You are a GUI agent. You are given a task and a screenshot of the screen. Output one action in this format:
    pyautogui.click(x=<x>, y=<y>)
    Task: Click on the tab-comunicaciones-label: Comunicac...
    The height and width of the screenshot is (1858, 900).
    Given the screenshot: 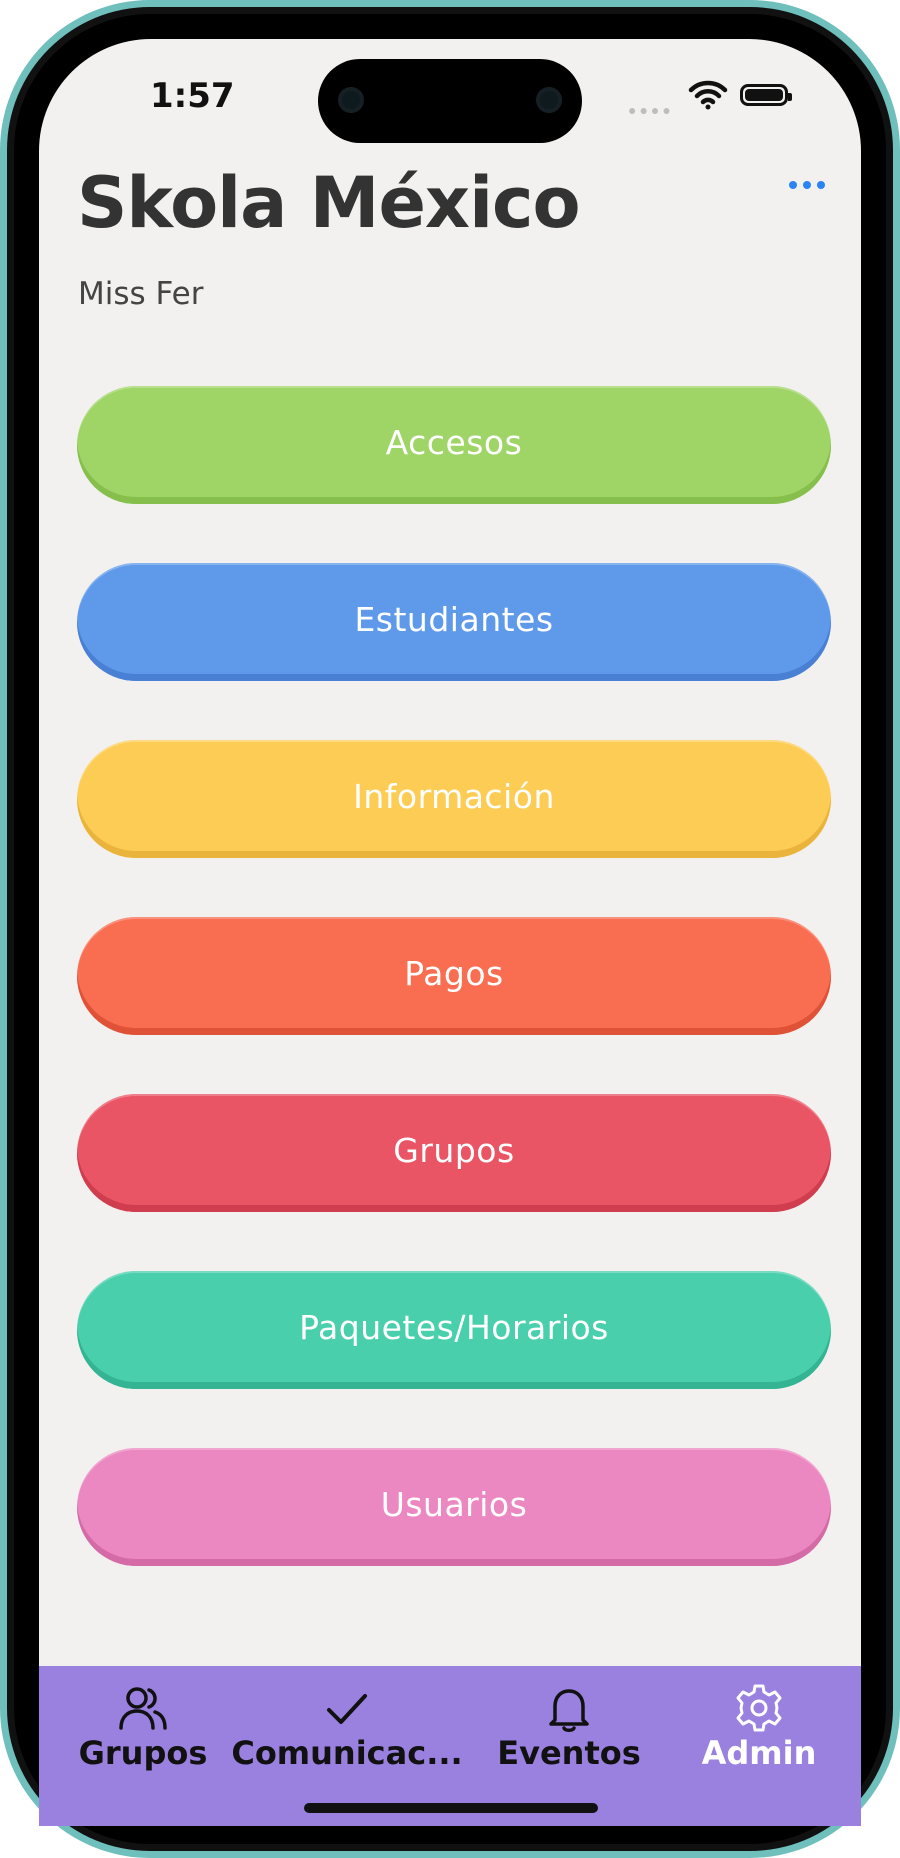 What is the action you would take?
    pyautogui.click(x=347, y=1753)
    